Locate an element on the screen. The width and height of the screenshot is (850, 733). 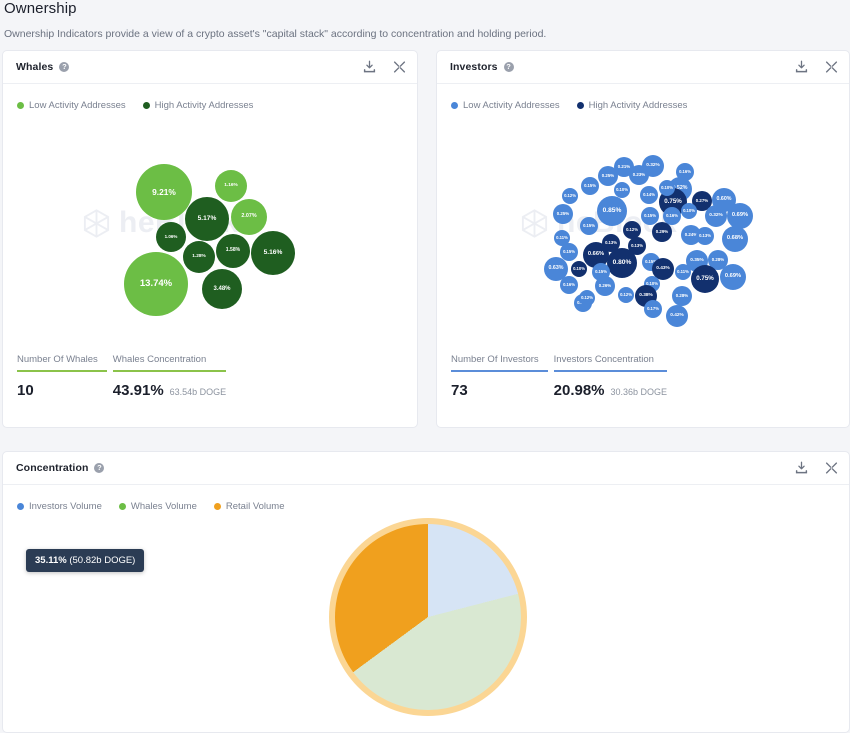
legend-dot-retail-volume is located at coordinates (217, 506).